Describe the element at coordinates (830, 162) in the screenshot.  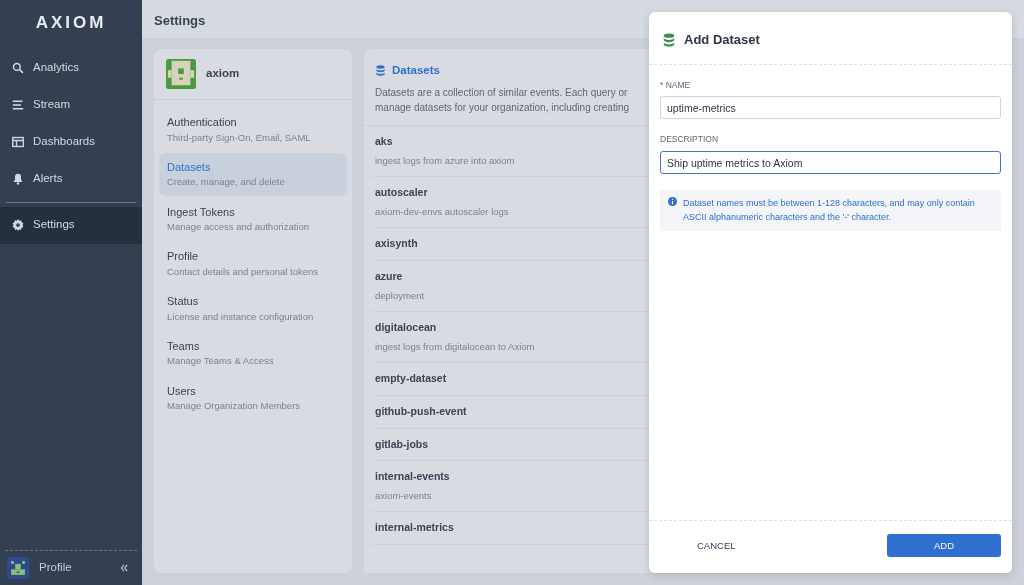
I see `input-field: Ship uptime metrics to Axiom` at that location.